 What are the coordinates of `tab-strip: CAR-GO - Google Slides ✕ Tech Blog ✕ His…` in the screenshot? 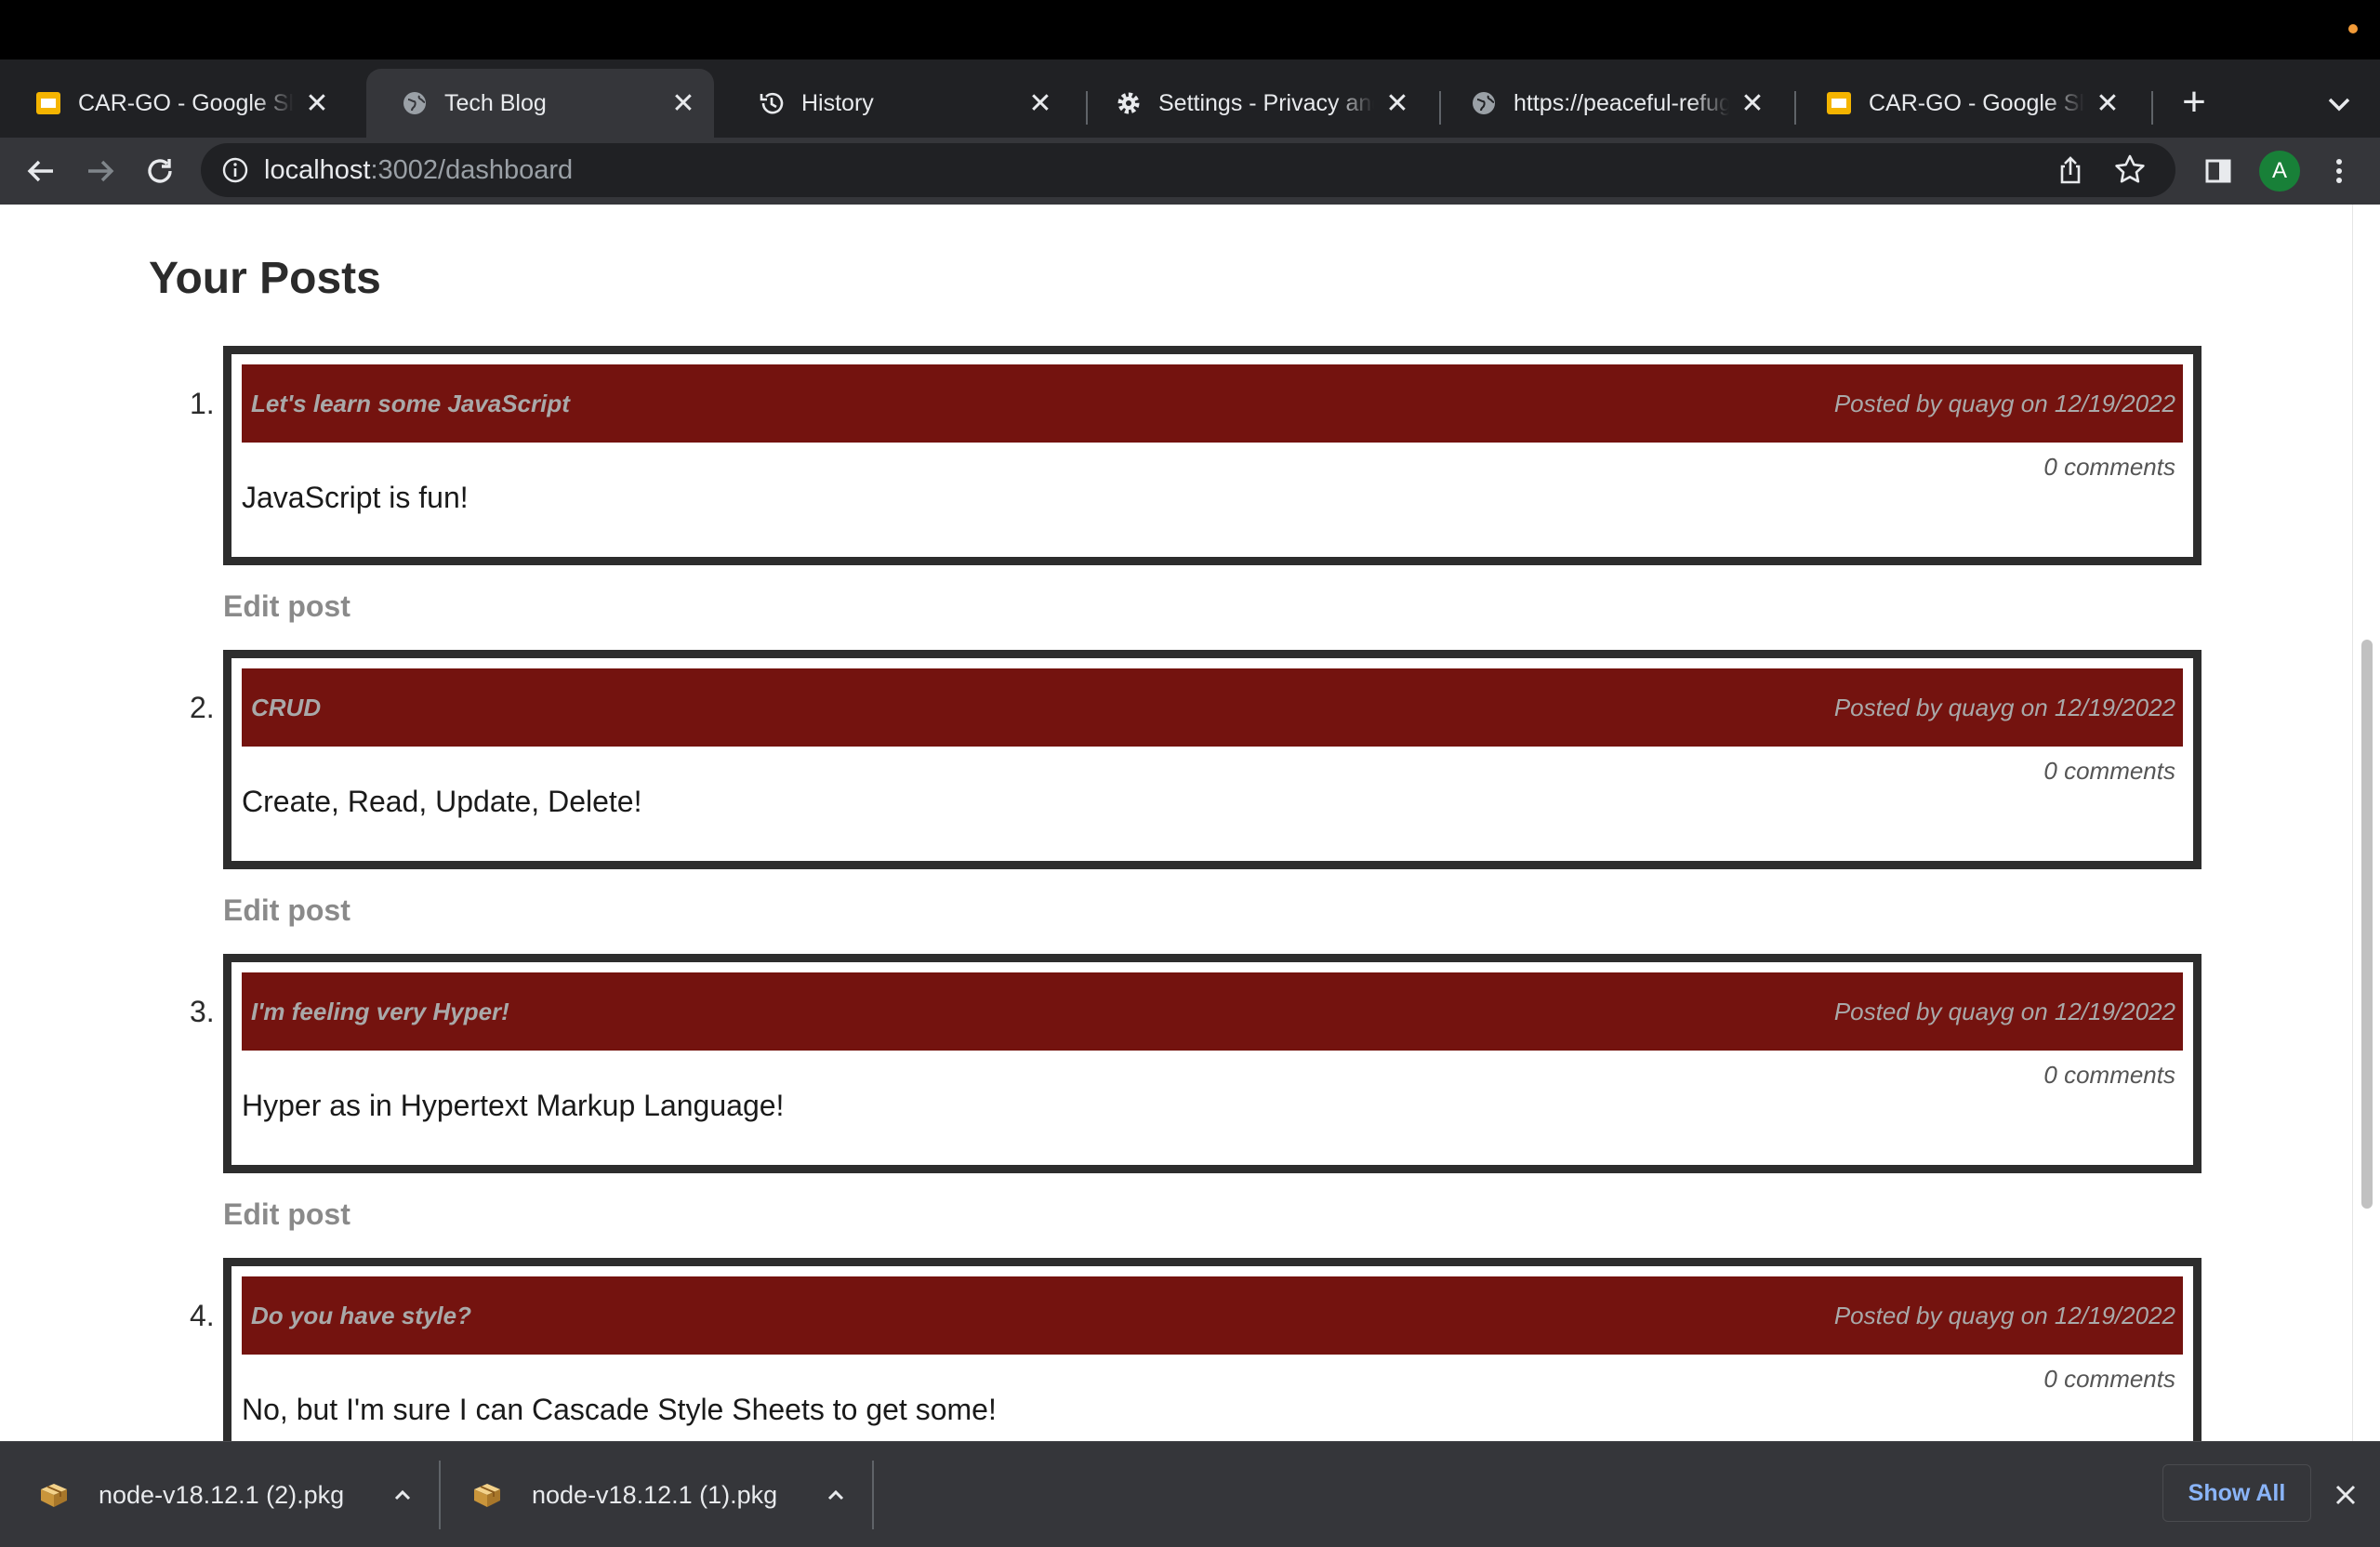 It's located at (1190, 99).